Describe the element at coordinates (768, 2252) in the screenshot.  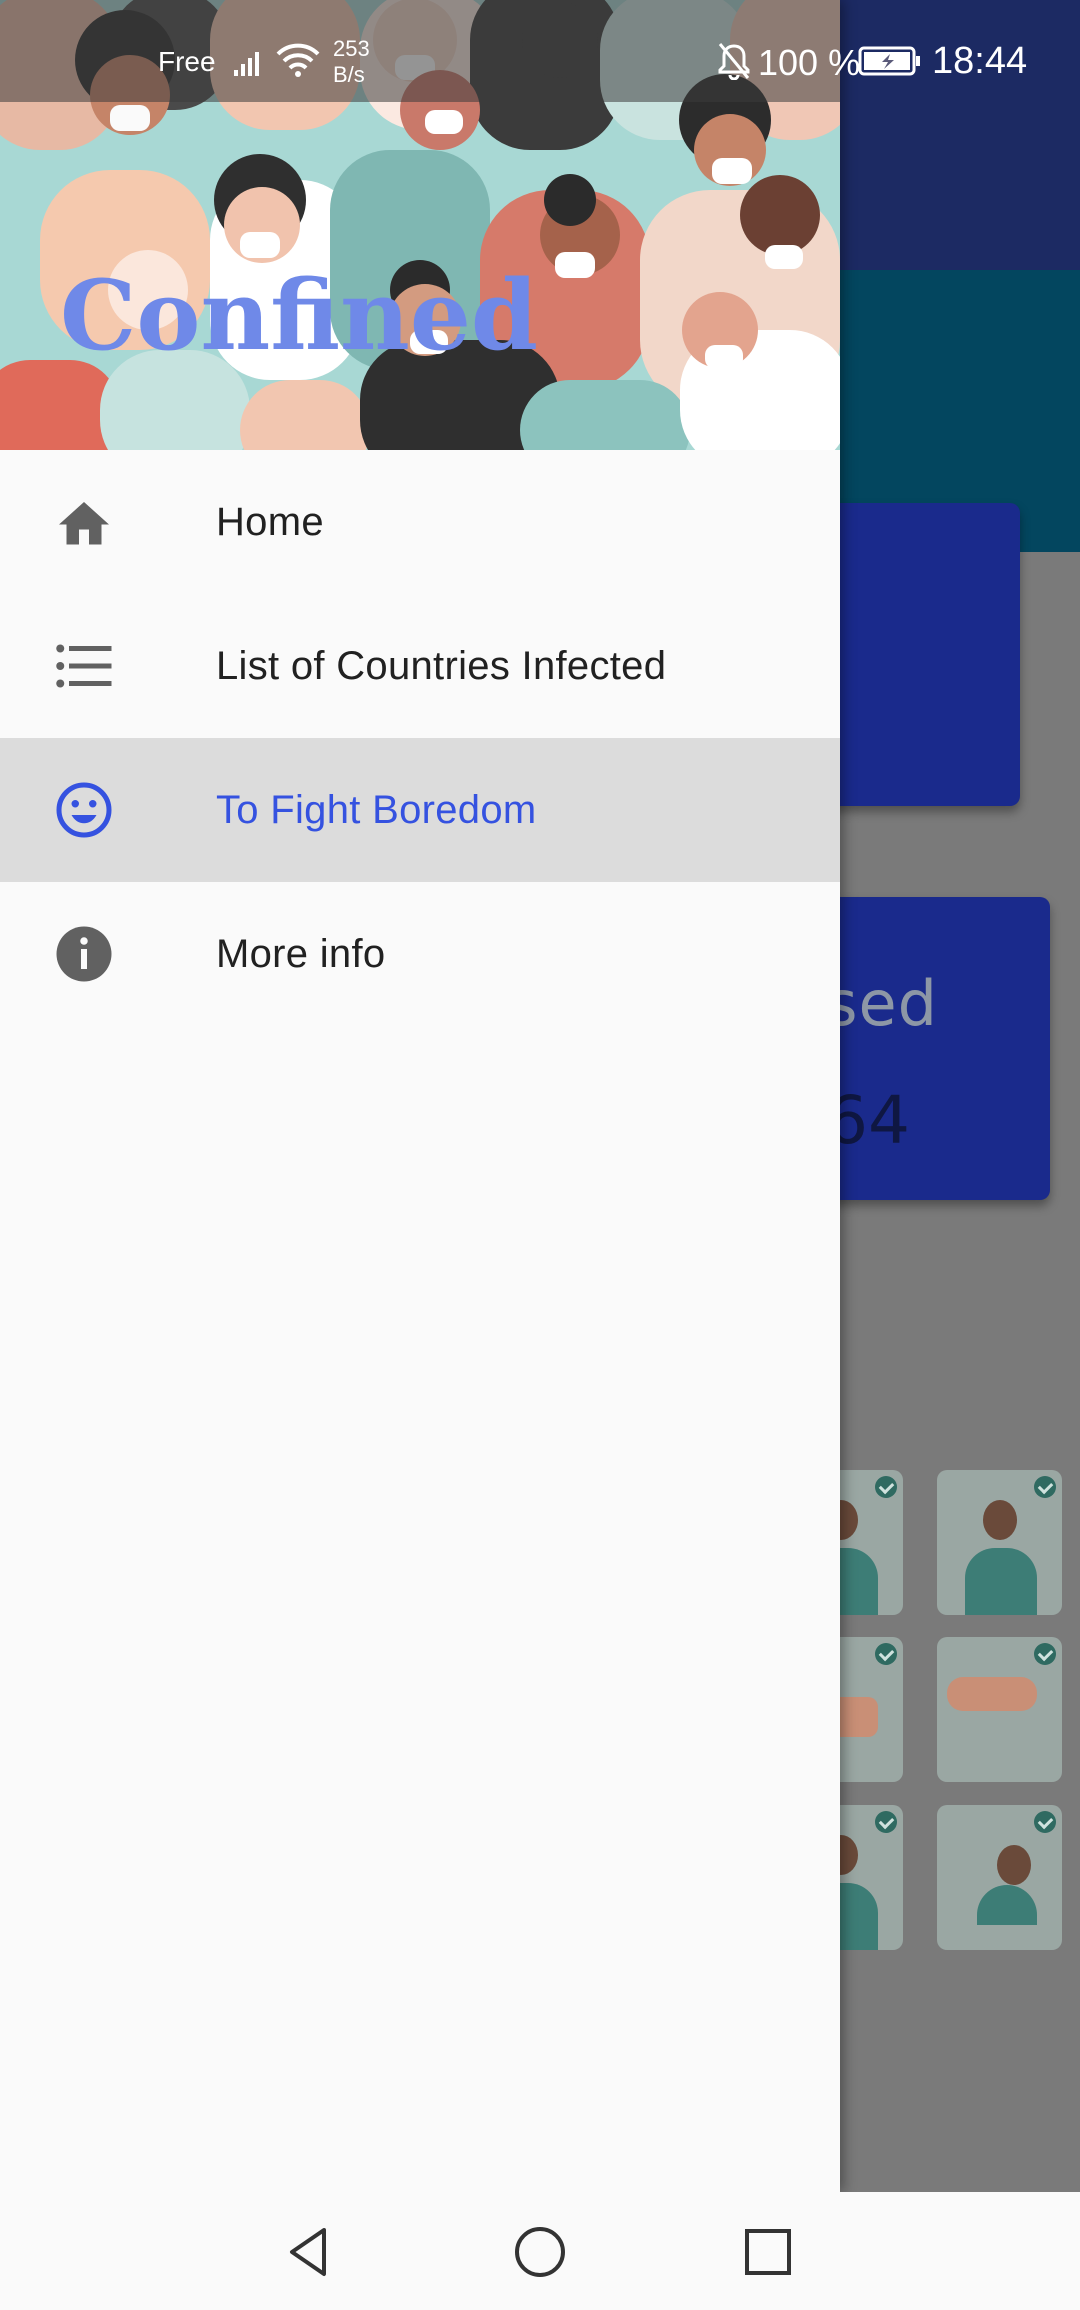
I see `recents-icon` at that location.